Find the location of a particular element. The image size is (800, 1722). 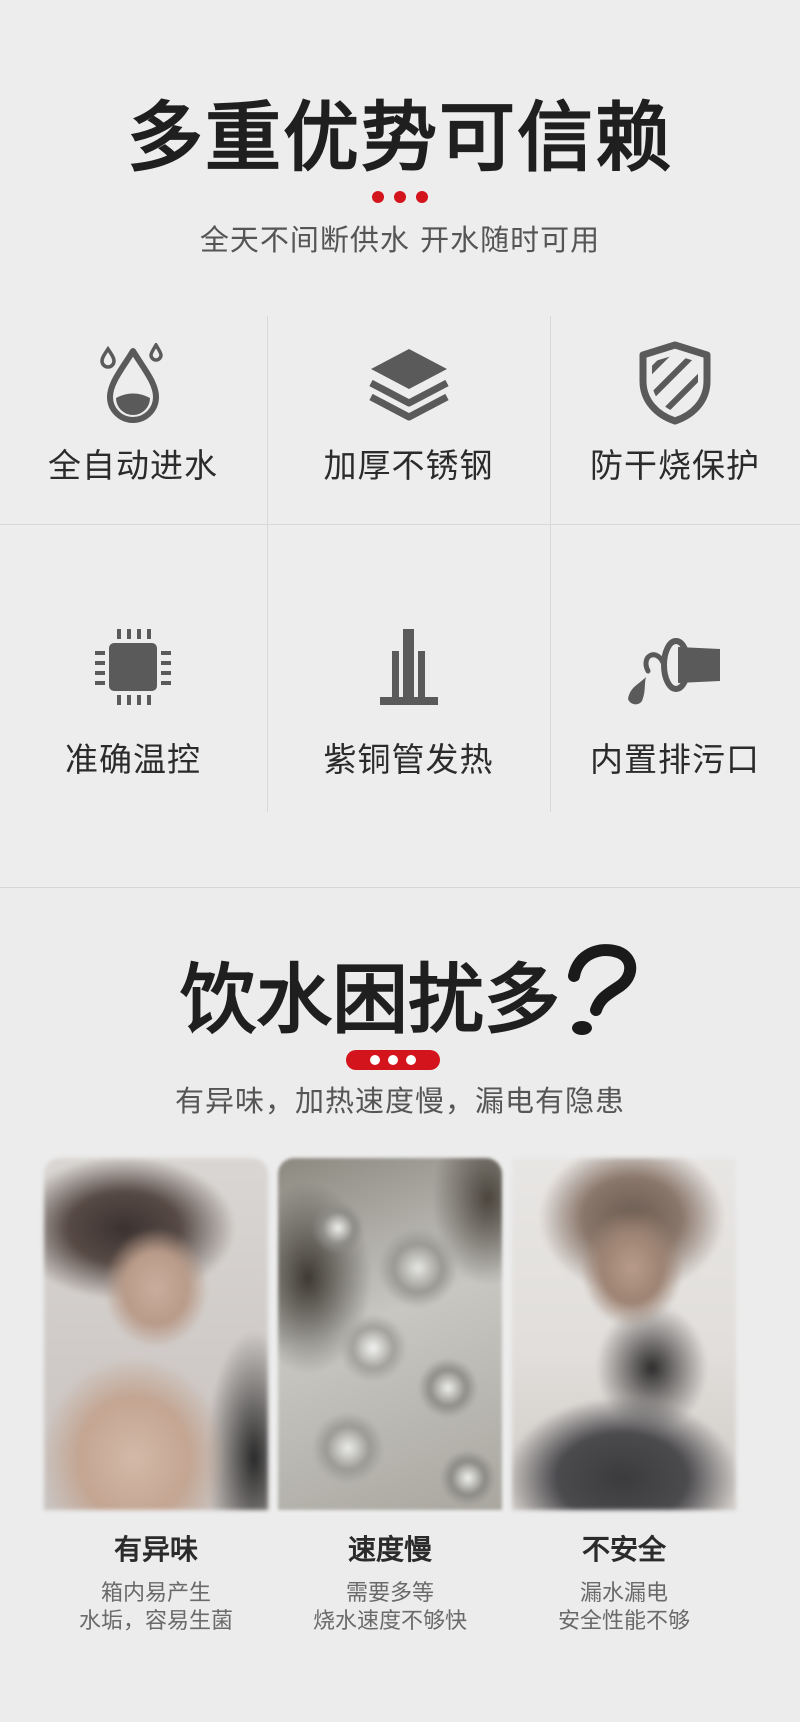

card-desc-line: 烧水速度不够快 is located at coordinates (389, 1621).